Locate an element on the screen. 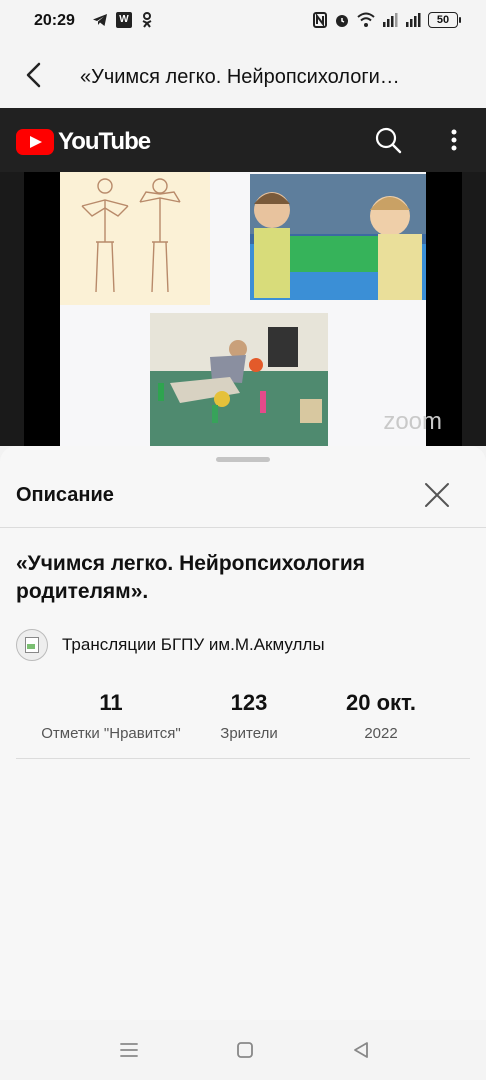  search-icon is located at coordinates (388, 140).